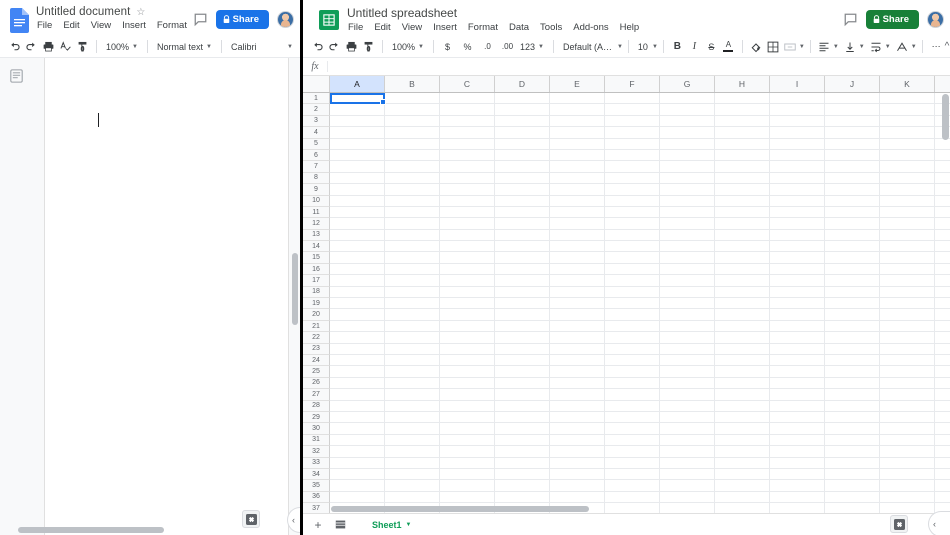 This screenshot has height=535, width=950. Describe the element at coordinates (467, 84) in the screenshot. I see `column-header-c: C` at that location.